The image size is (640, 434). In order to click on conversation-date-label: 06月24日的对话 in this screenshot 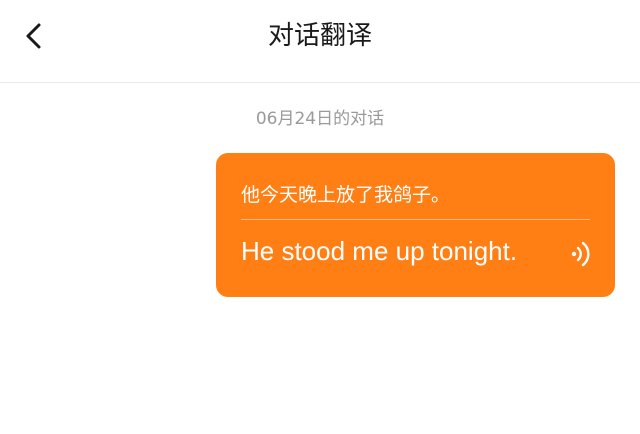, I will do `click(320, 119)`.